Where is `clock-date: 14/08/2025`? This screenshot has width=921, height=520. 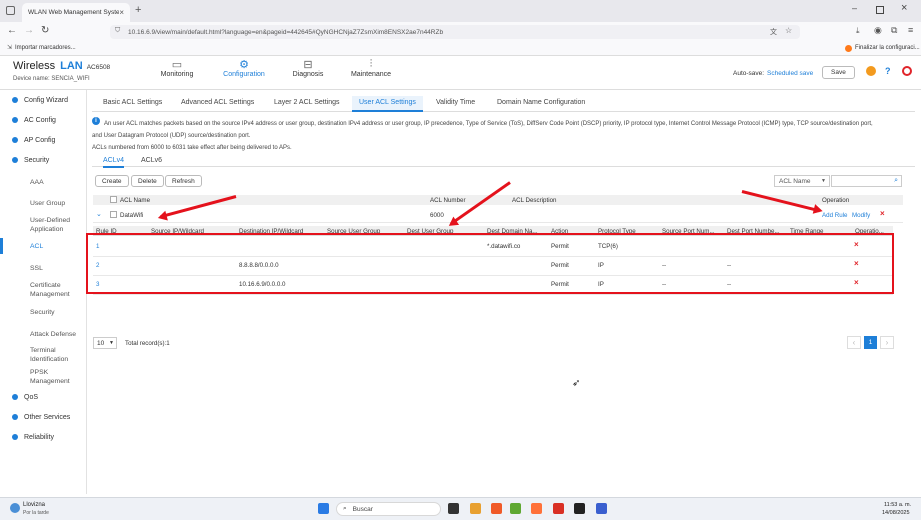
clock-date: 14/08/2025 is located at coordinates (896, 513).